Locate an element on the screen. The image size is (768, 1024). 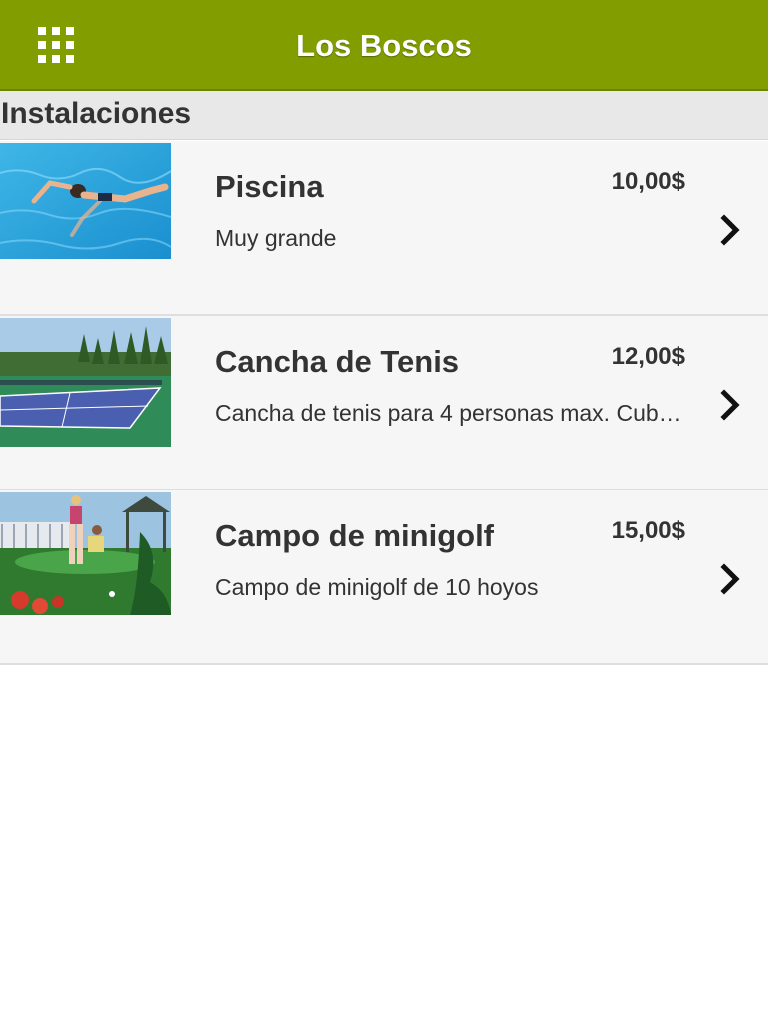
item-price: 15,00$ is located at coordinates (648, 530).